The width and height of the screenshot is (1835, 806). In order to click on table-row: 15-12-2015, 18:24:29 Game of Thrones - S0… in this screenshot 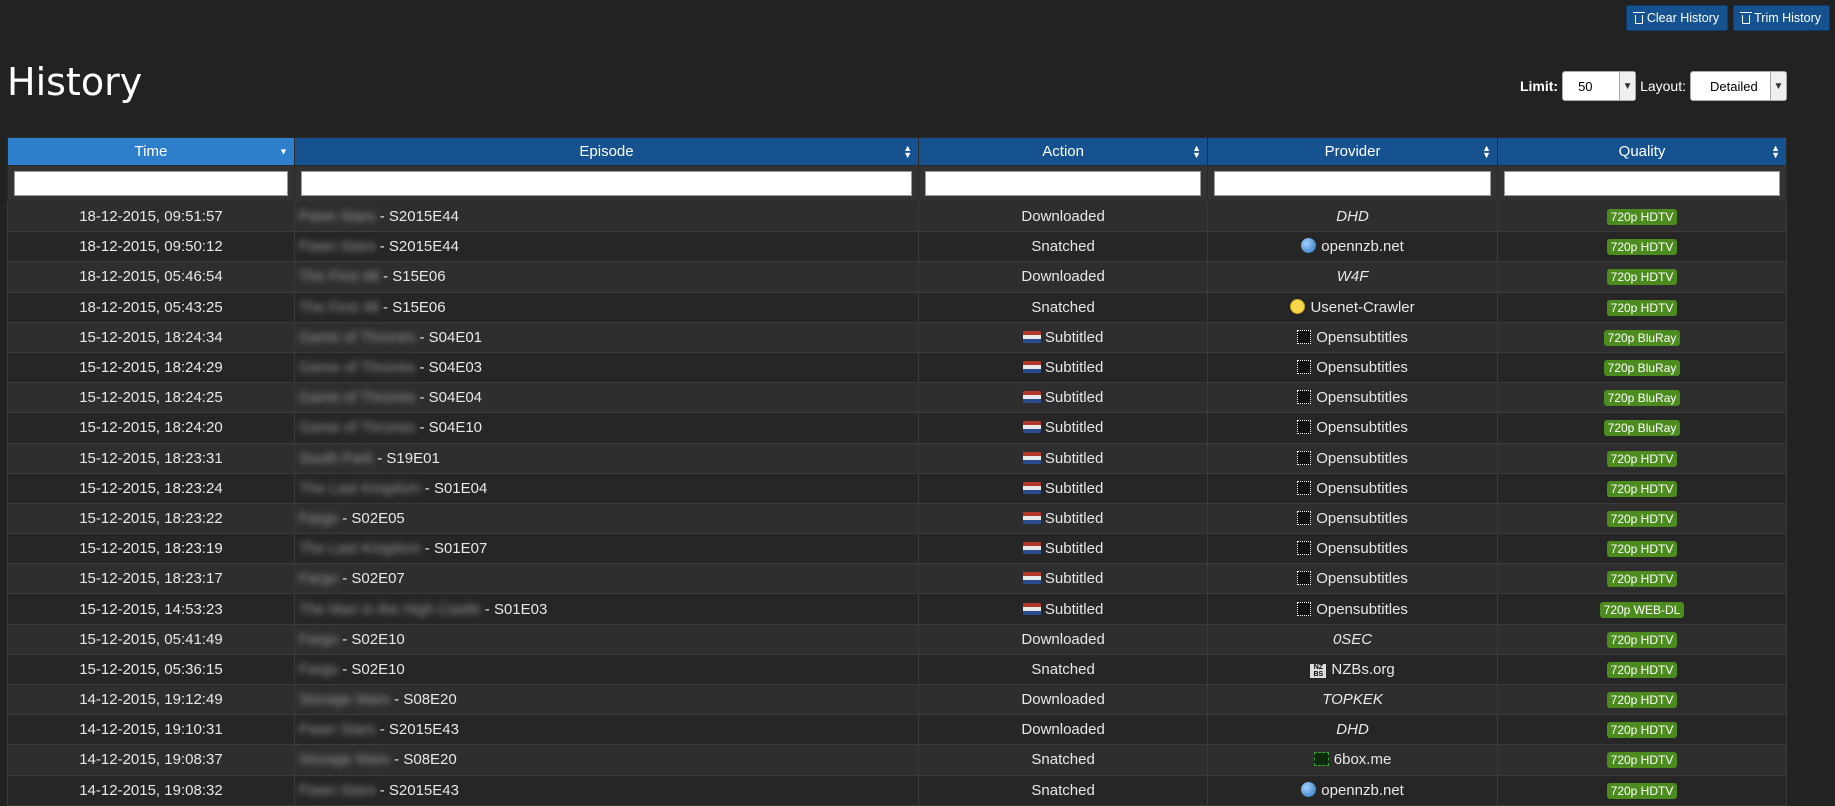, I will do `click(897, 367)`.